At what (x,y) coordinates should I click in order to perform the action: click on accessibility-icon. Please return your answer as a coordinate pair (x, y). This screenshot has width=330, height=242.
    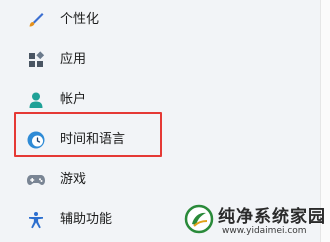
    Looking at the image, I should click on (36, 220).